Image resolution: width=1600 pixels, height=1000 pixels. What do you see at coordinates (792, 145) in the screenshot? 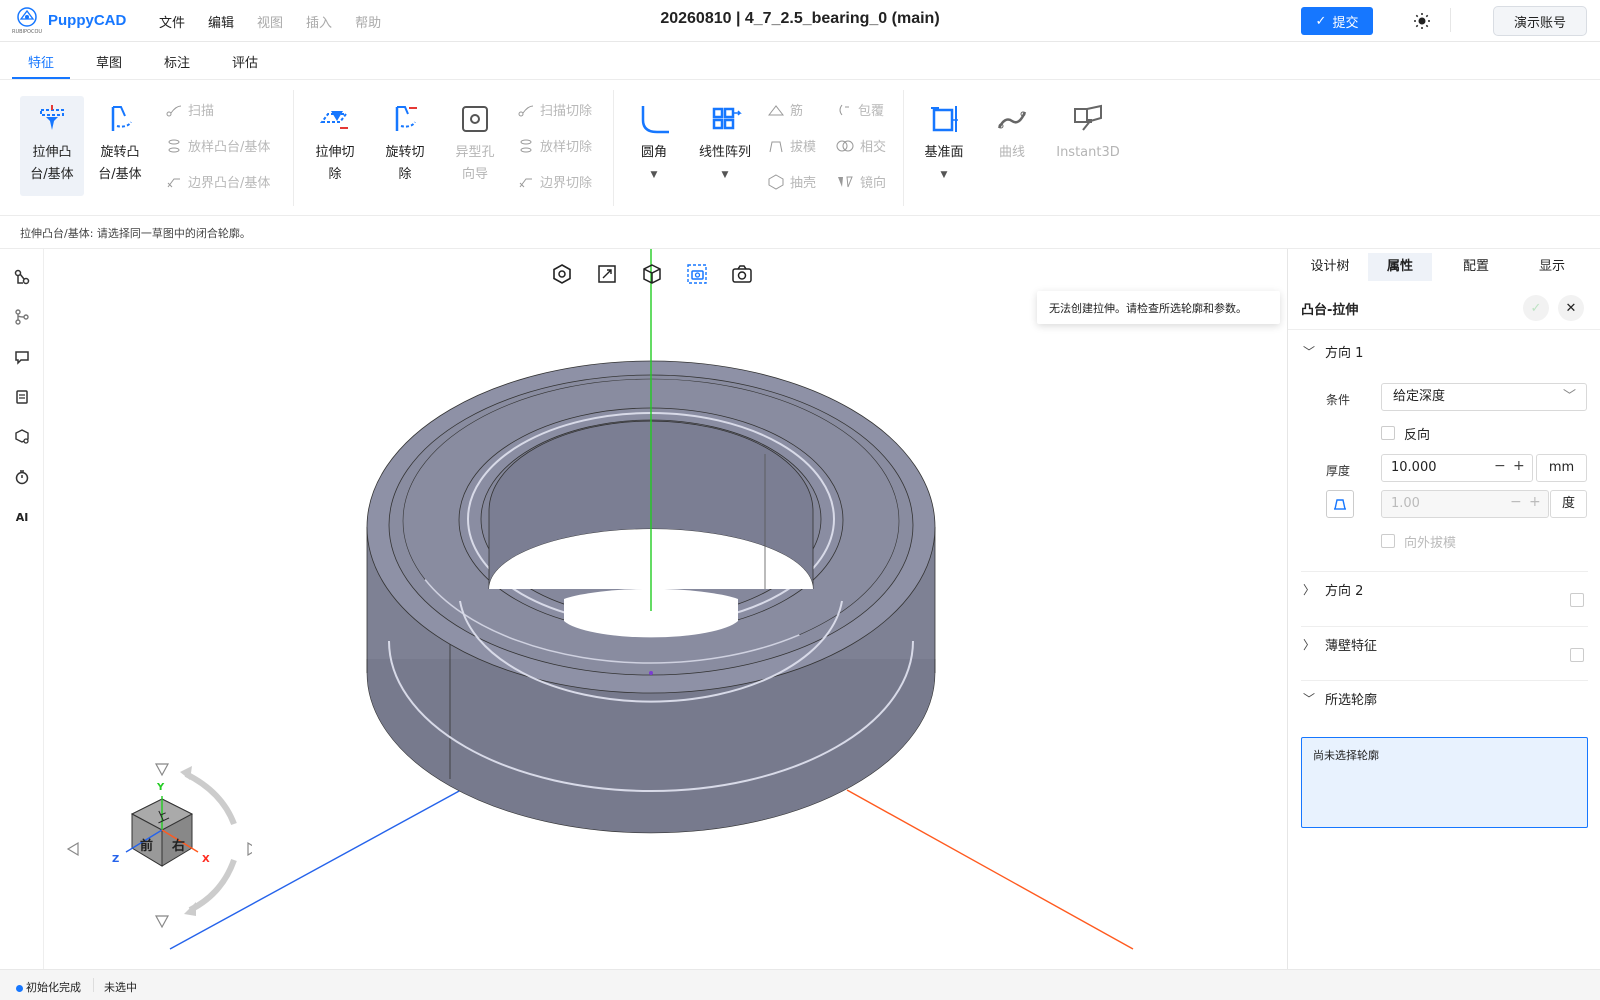
I see `draft-button: 拔模` at bounding box center [792, 145].